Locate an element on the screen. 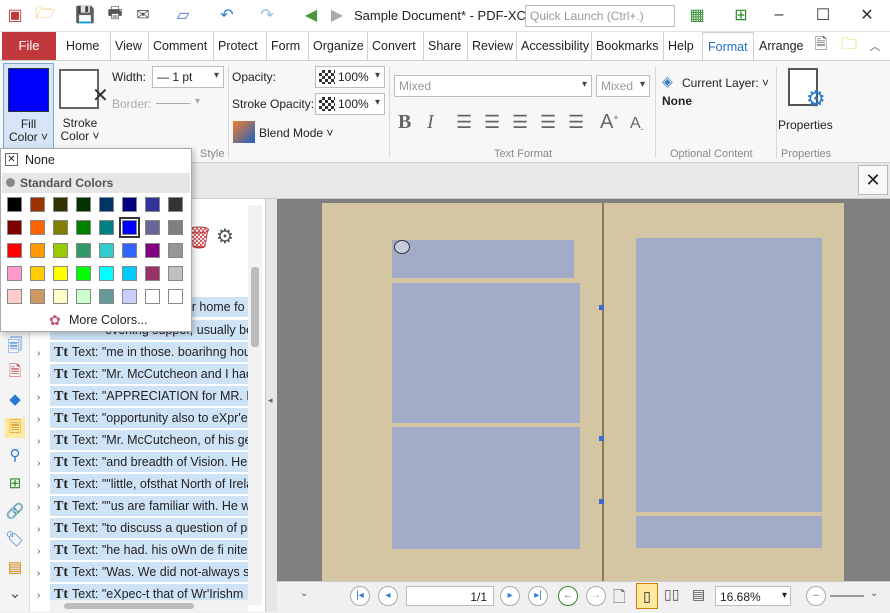  forward-view-icon: → is located at coordinates (596, 596).